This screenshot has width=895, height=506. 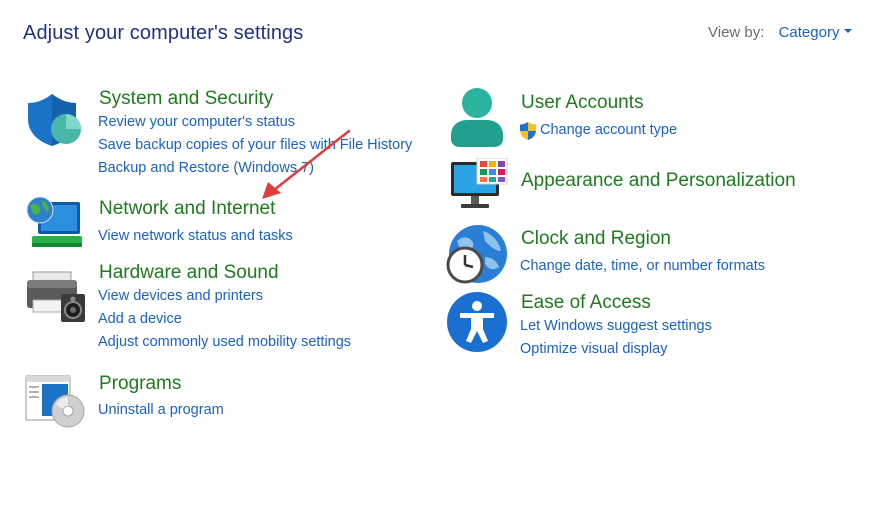 I want to click on mobility-settings-link: Adjust commonly used mobility settings, so click(x=224, y=342).